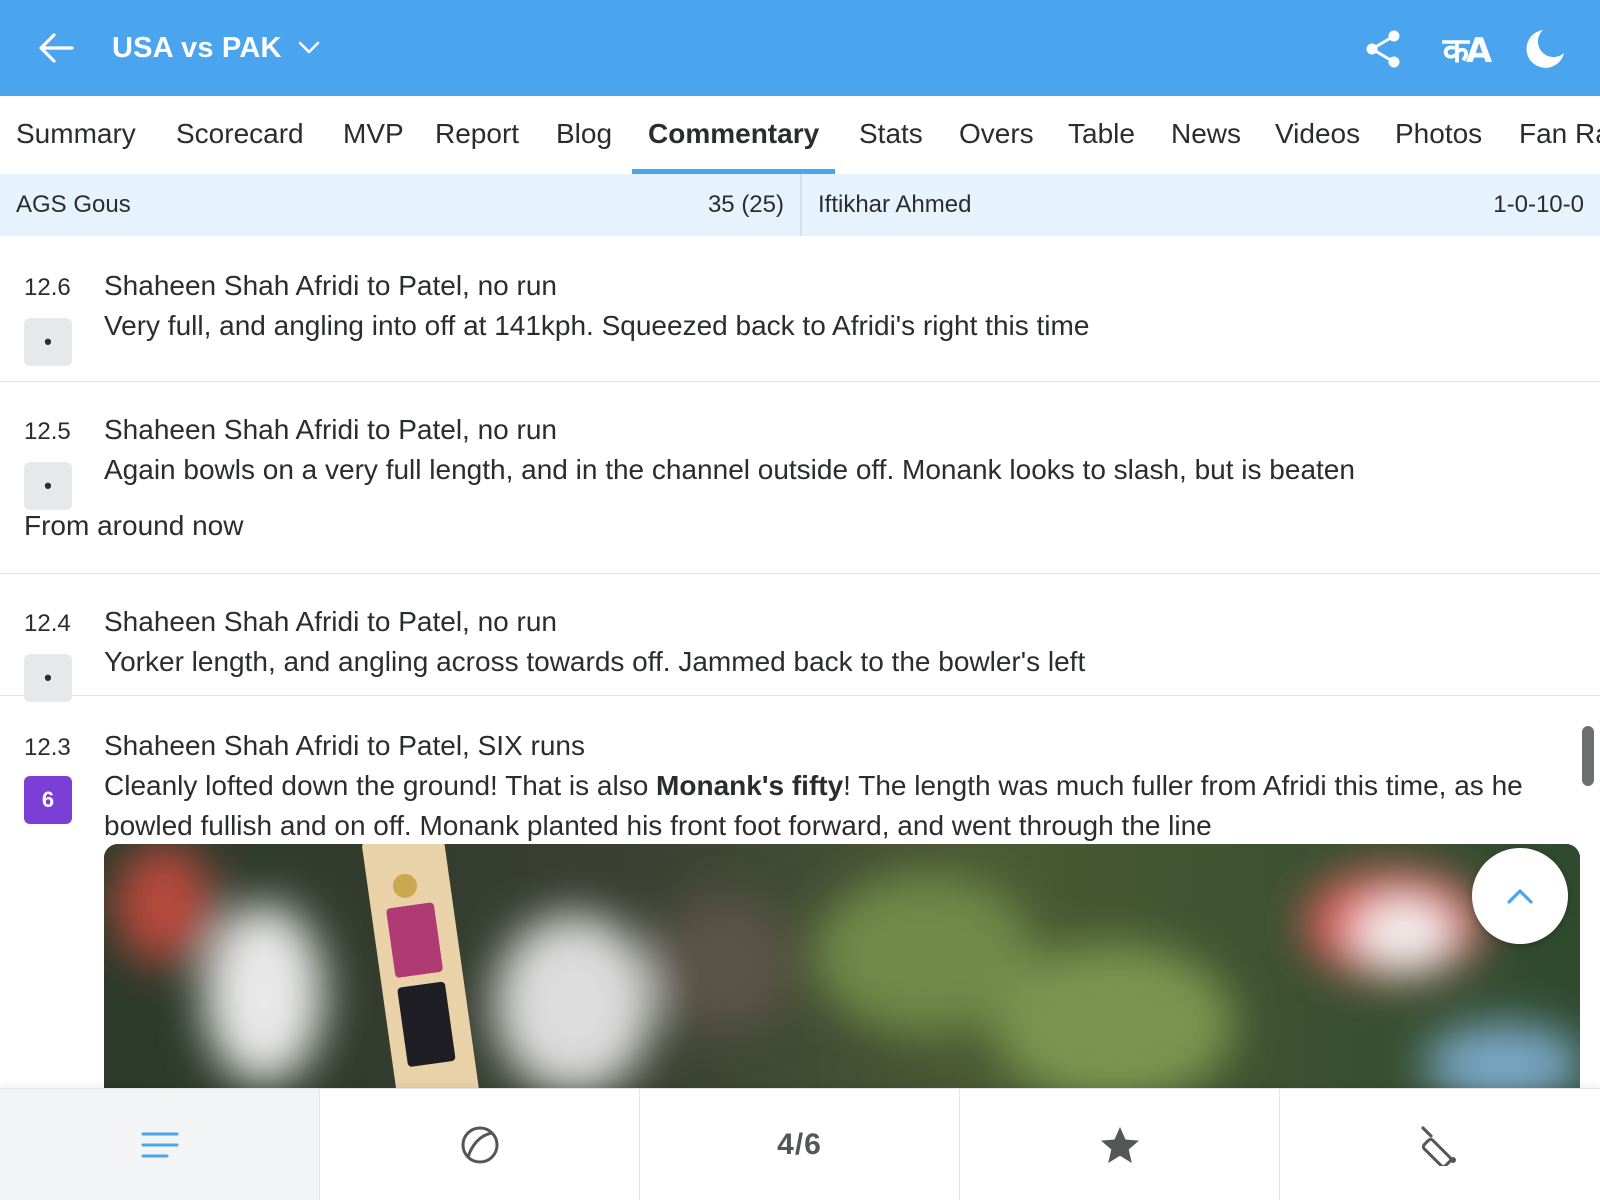 The width and height of the screenshot is (1600, 1200). I want to click on nav-favorites, so click(1120, 1144).